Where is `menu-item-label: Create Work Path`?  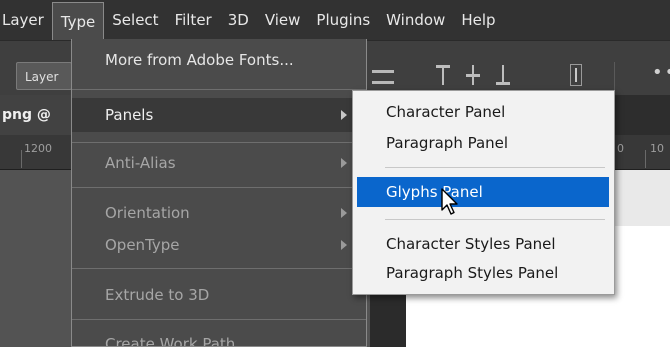 menu-item-label: Create Work Path is located at coordinates (170, 341).